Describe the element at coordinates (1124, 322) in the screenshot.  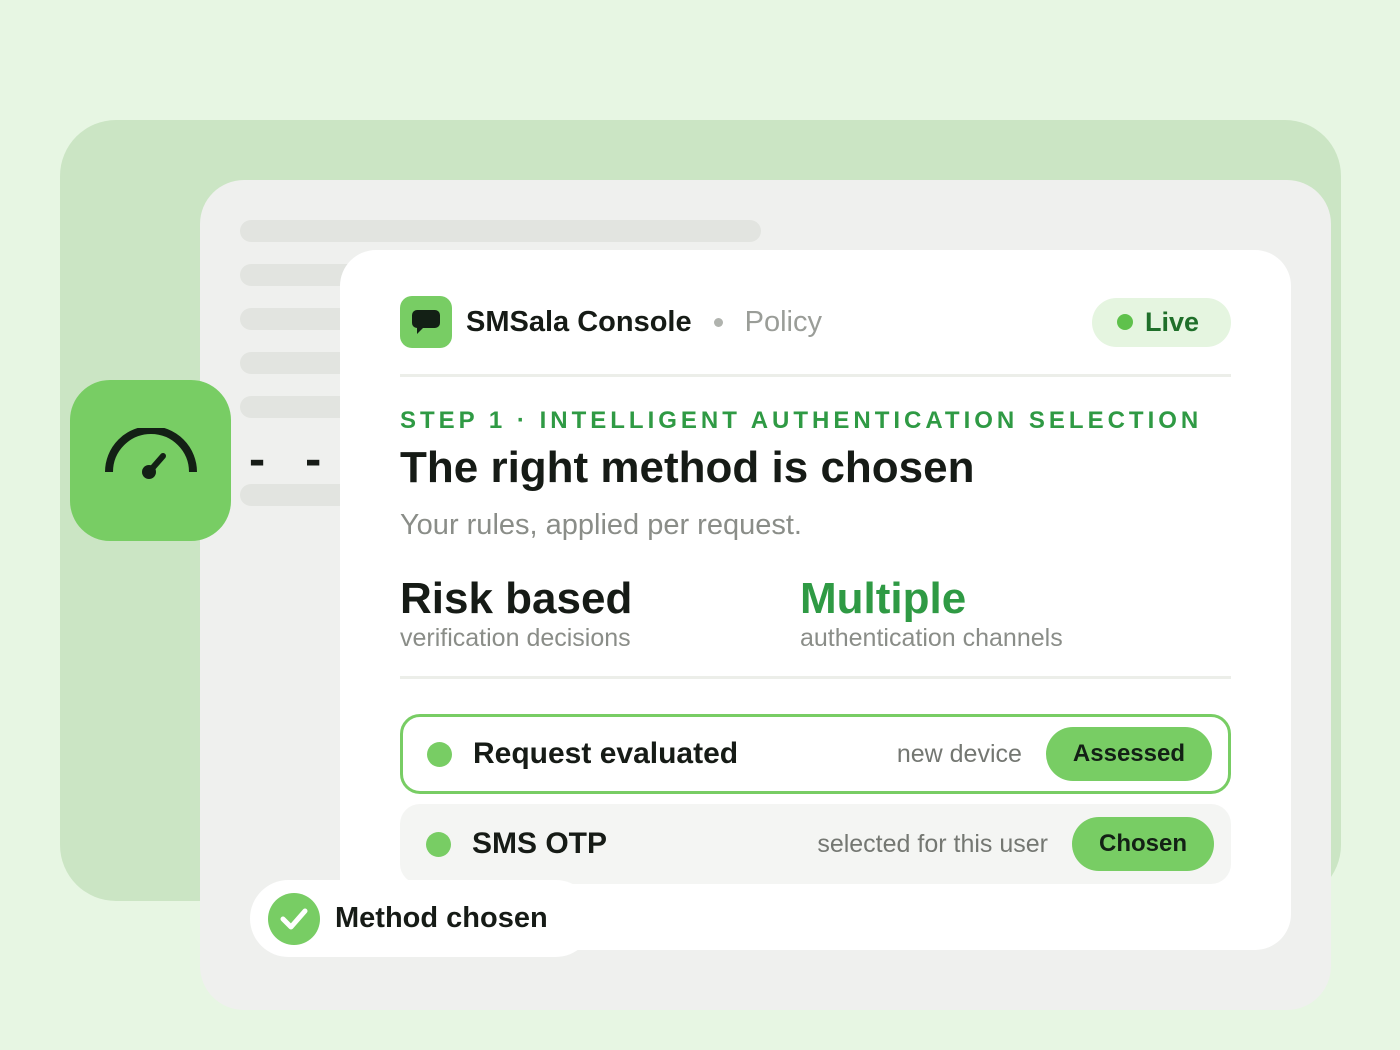
I see `live-dot-icon` at that location.